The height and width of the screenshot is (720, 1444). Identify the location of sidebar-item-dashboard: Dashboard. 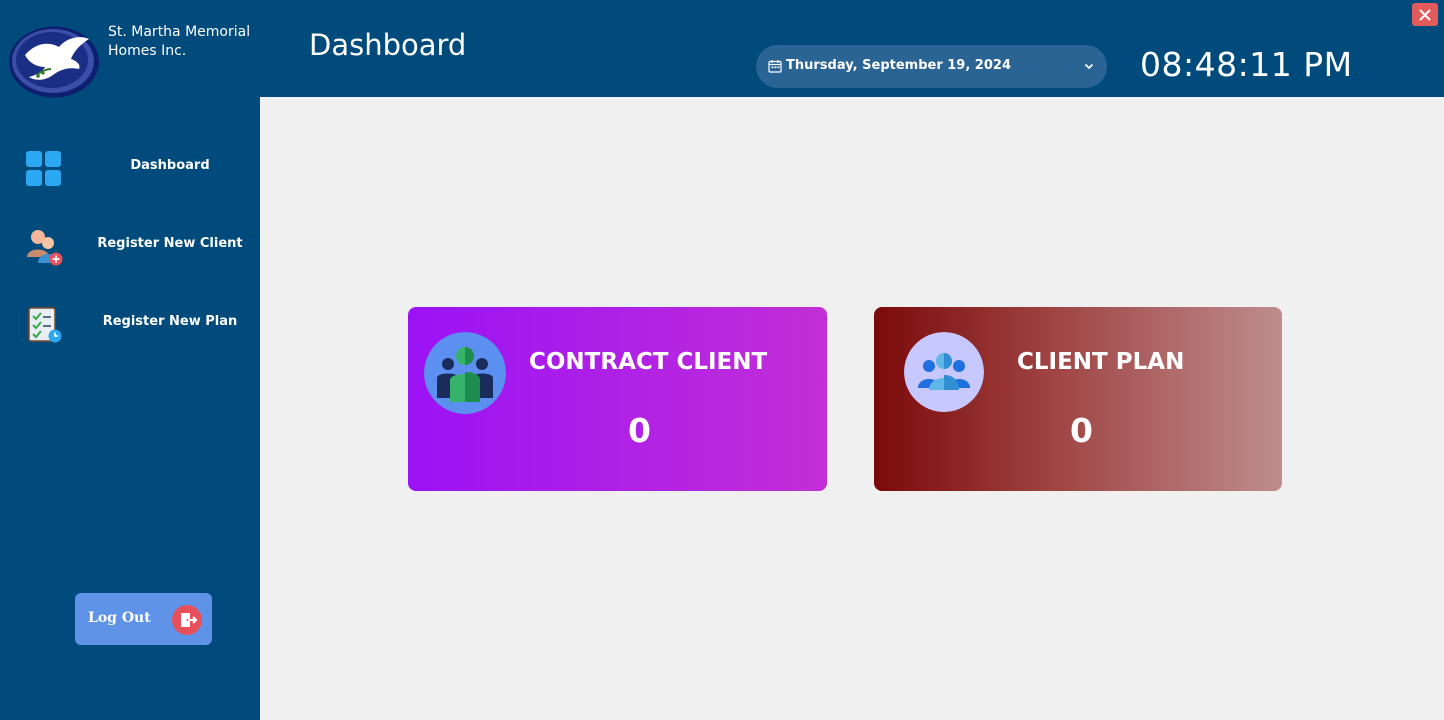
(130, 167).